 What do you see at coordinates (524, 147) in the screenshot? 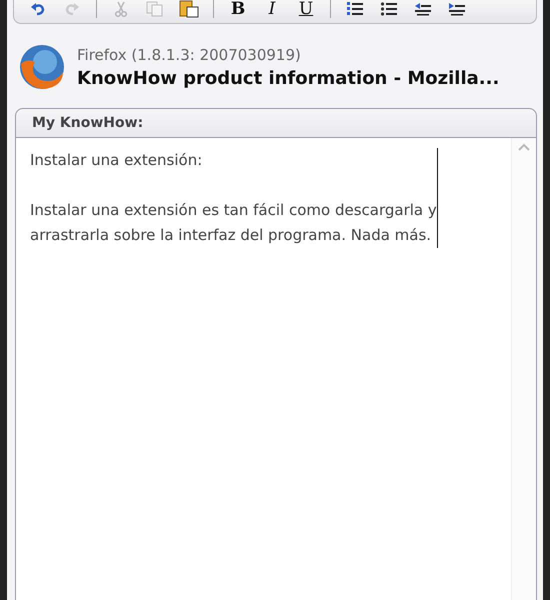
I see `scroll-up-icon` at bounding box center [524, 147].